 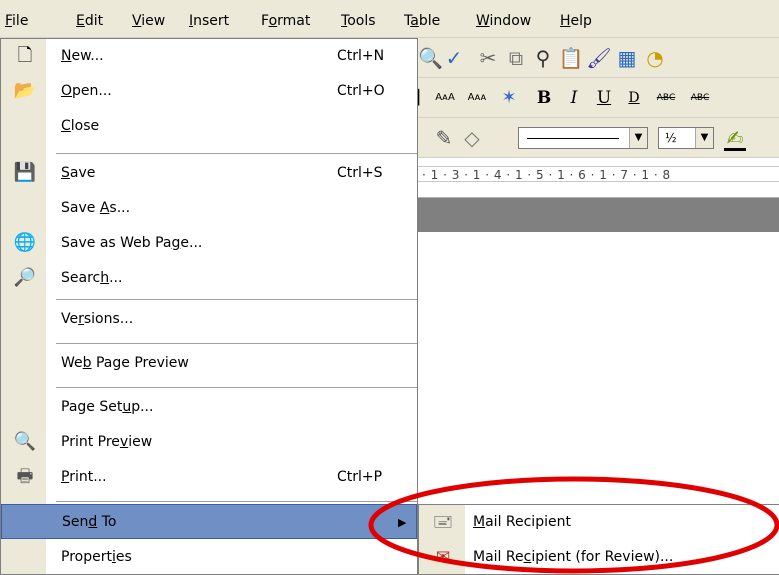 I want to click on shortcut-label: Ctrl+S, so click(x=360, y=173).